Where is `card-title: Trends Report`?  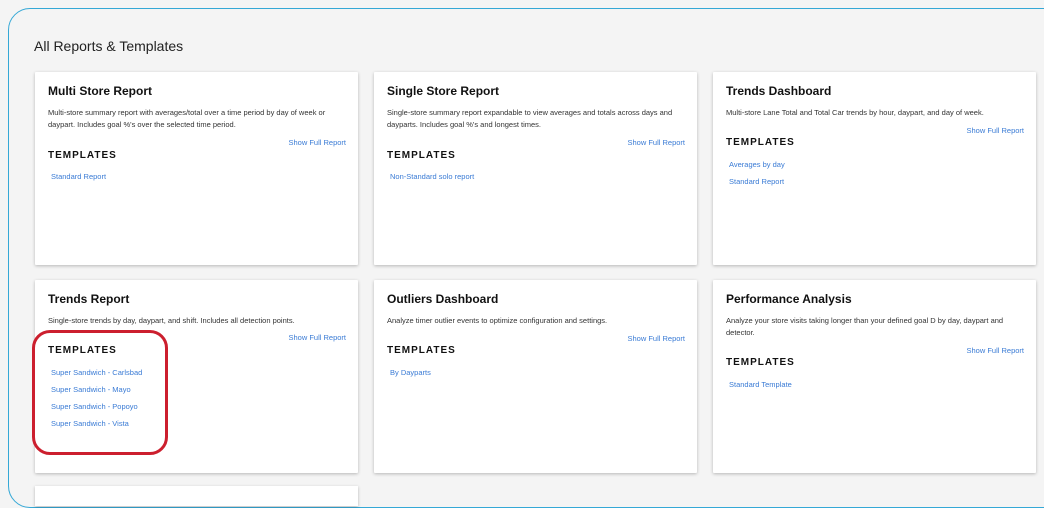
card-title: Trends Report is located at coordinates (89, 299).